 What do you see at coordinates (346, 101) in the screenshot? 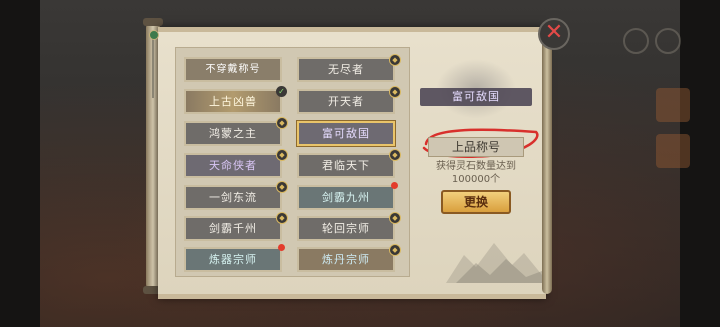
I see `title-item: 开天者` at bounding box center [346, 101].